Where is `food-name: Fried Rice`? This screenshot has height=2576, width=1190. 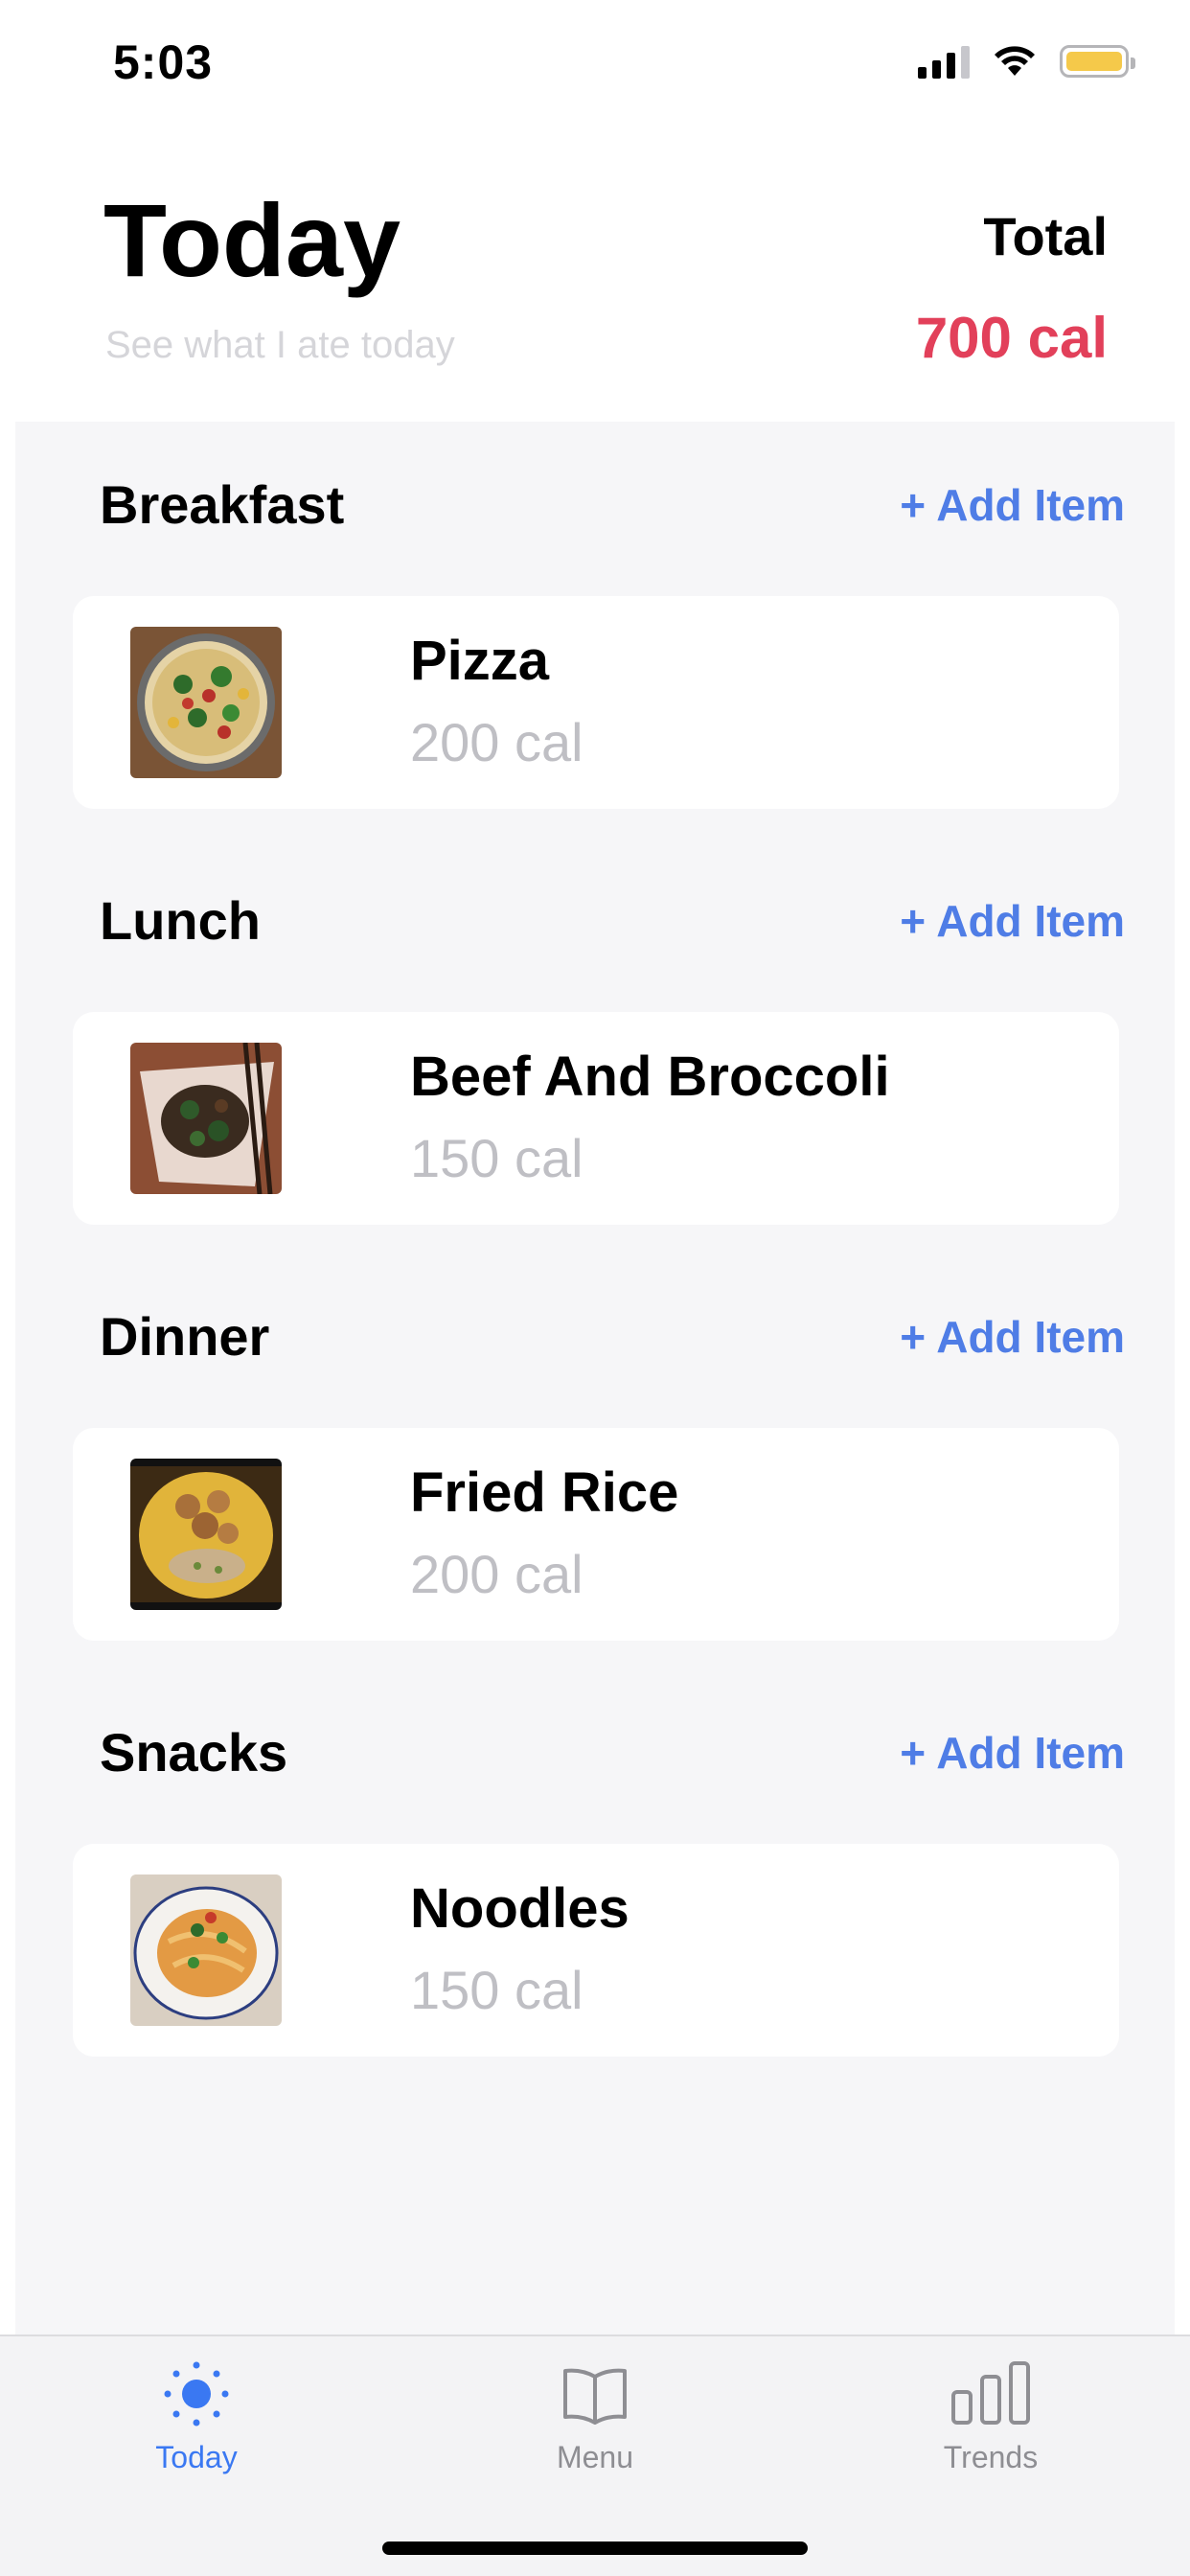
food-name: Fried Rice is located at coordinates (544, 1492).